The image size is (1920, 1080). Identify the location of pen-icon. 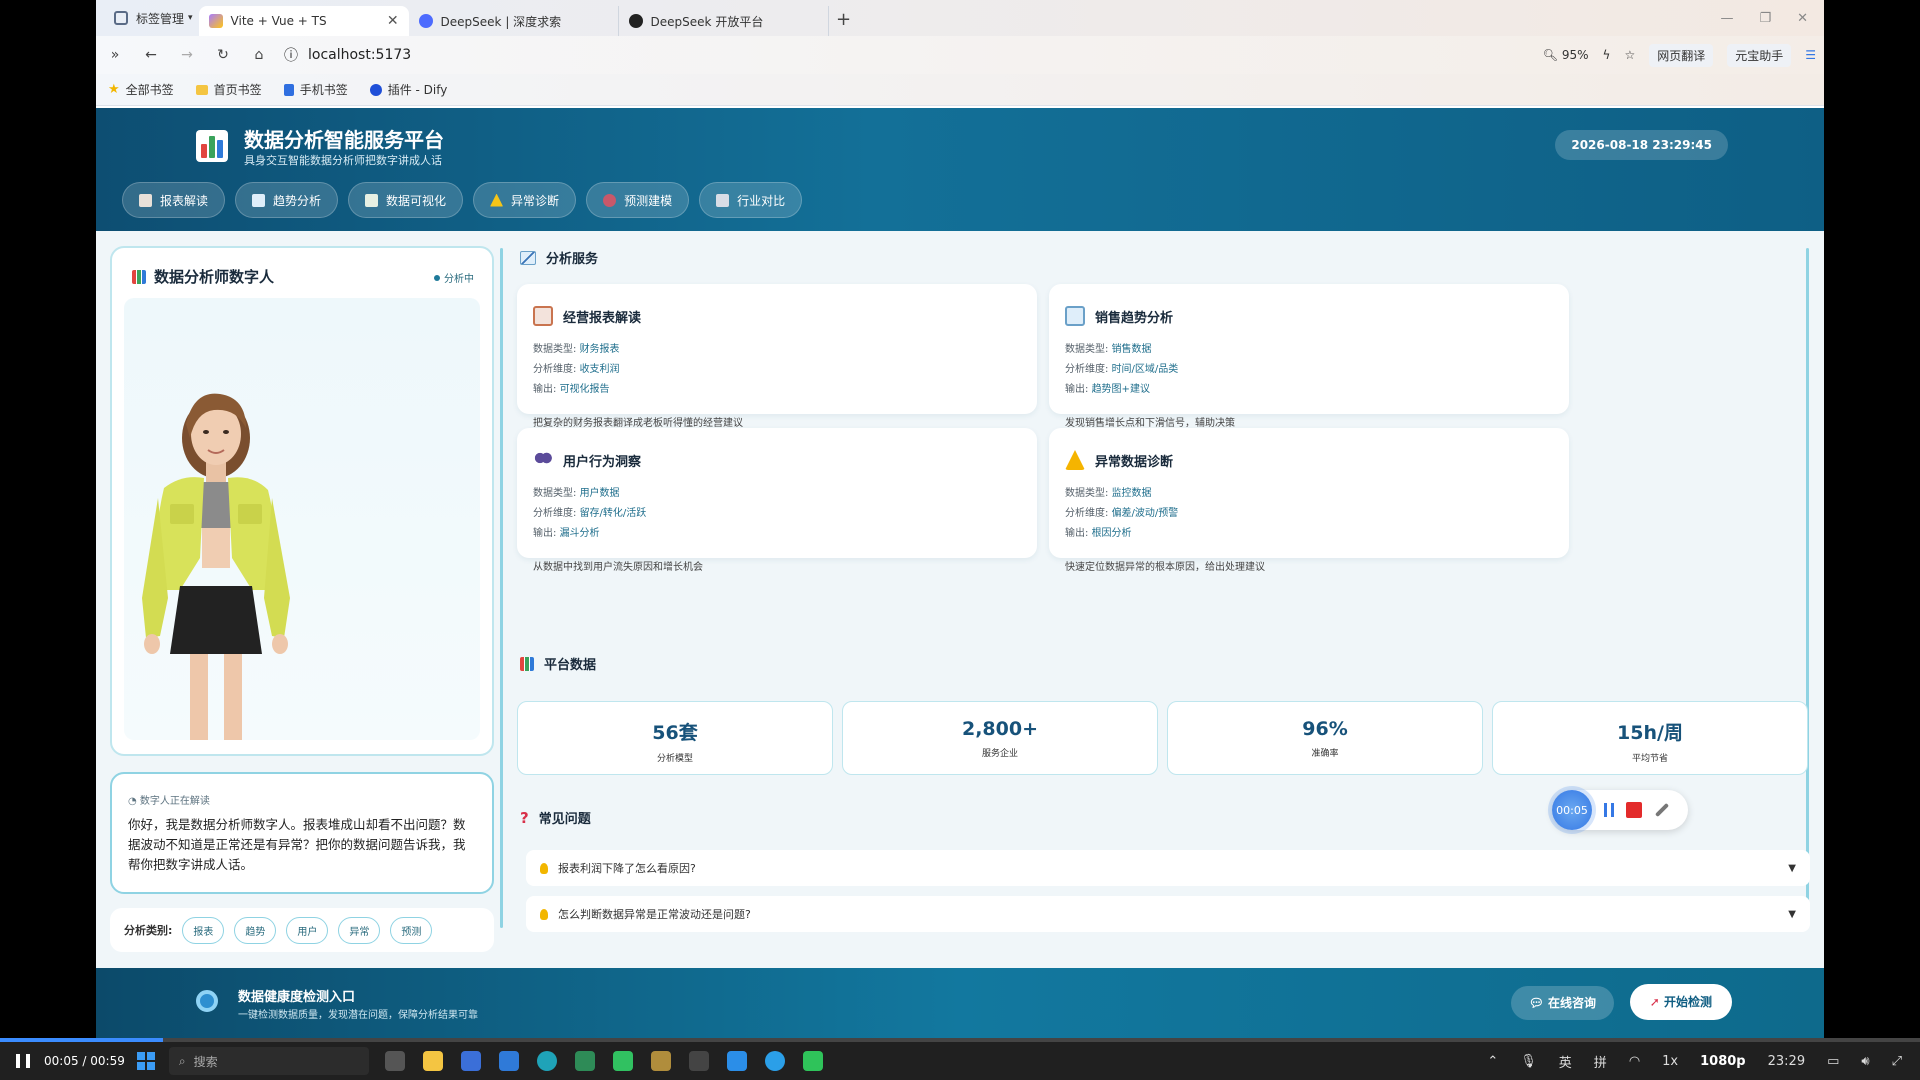
(1662, 810).